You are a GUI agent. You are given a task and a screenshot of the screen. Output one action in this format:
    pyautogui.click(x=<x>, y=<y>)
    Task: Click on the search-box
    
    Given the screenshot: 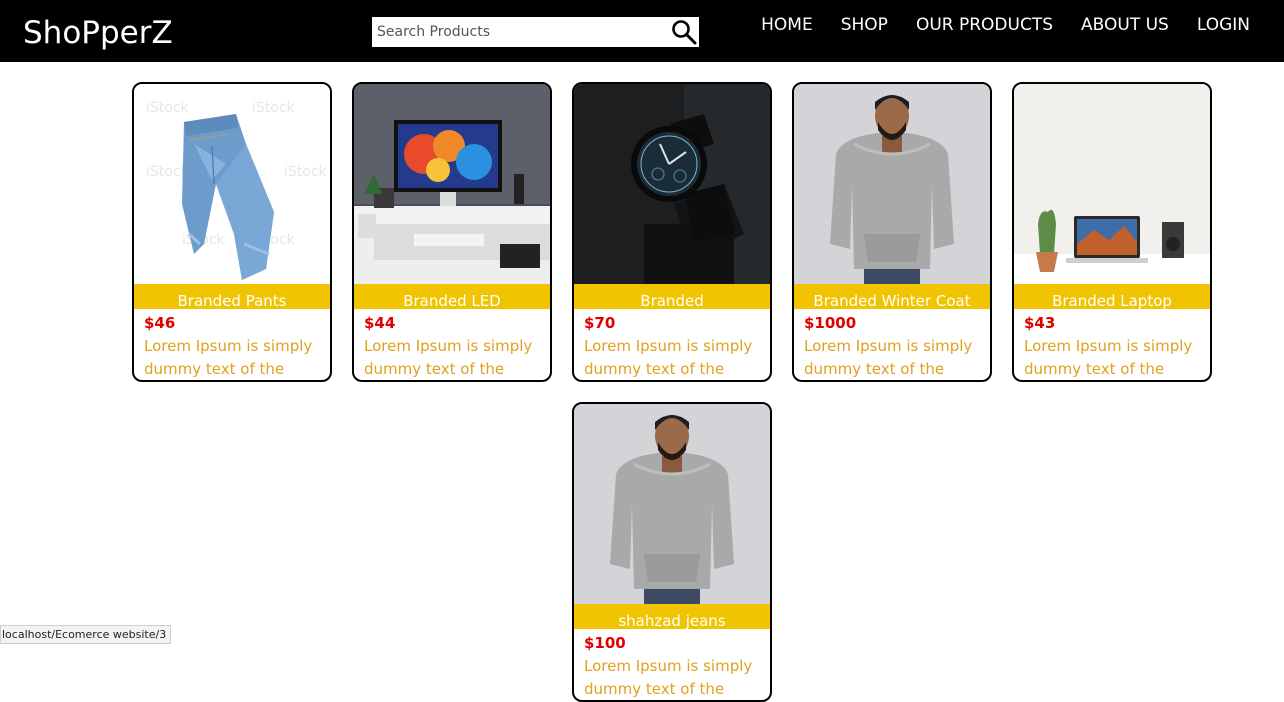 What is the action you would take?
    pyautogui.click(x=535, y=32)
    